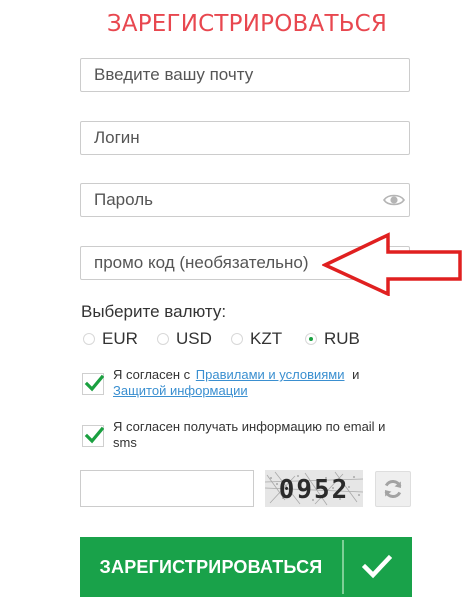 This screenshot has height=612, width=469. What do you see at coordinates (194, 338) in the screenshot?
I see `currency-option-label: USD` at bounding box center [194, 338].